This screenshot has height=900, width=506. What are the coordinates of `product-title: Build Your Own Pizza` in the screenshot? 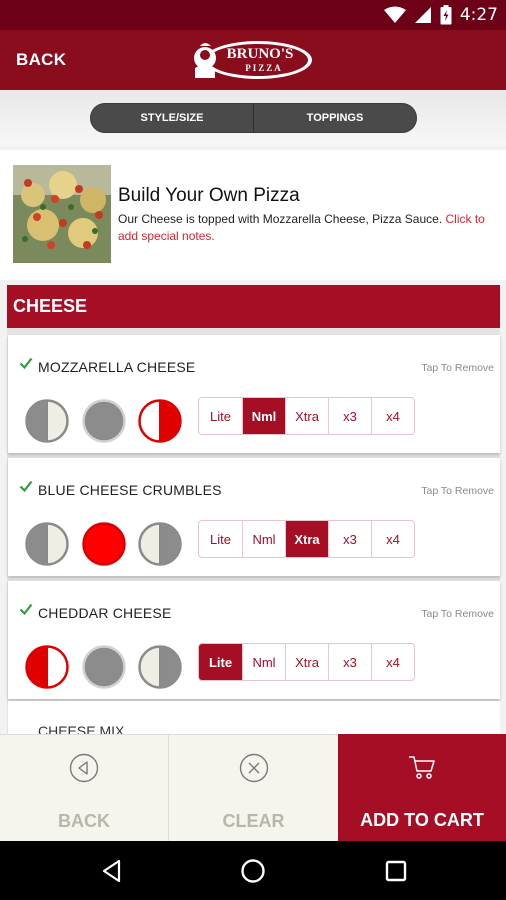 It's located at (209, 195).